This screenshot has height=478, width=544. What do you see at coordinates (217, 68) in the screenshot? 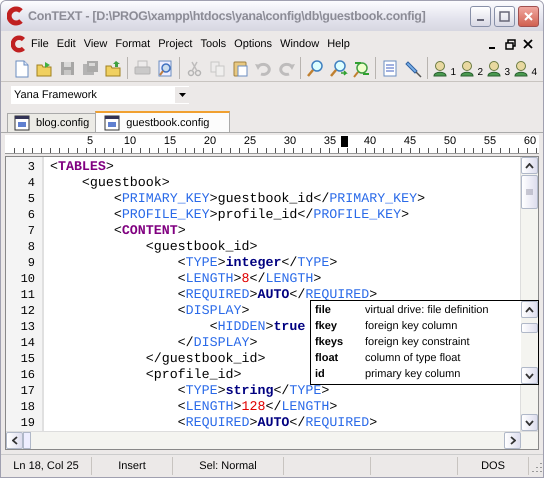
I see `copy-icon` at bounding box center [217, 68].